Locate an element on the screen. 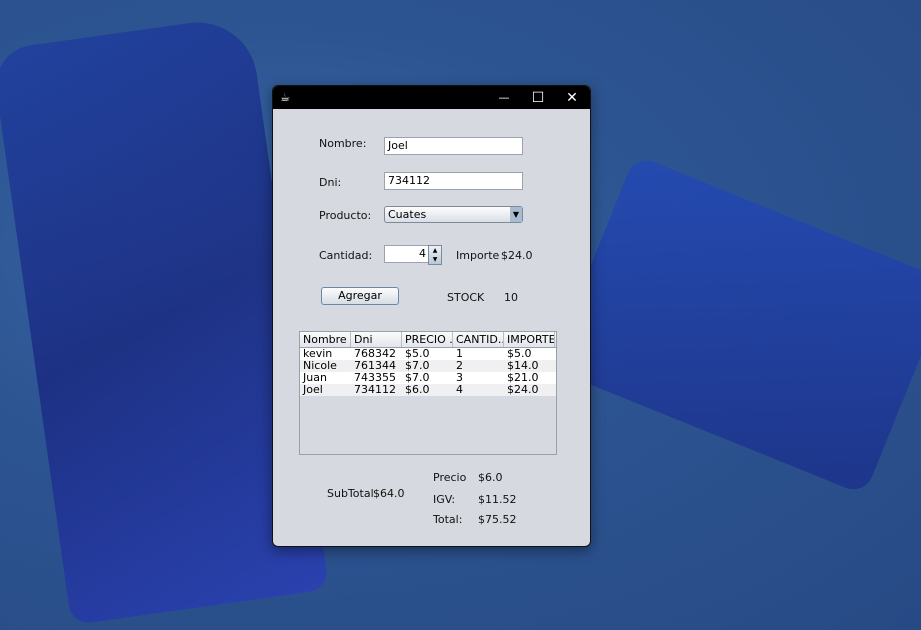 The width and height of the screenshot is (921, 630). nombre-label: Nombre: is located at coordinates (343, 143).